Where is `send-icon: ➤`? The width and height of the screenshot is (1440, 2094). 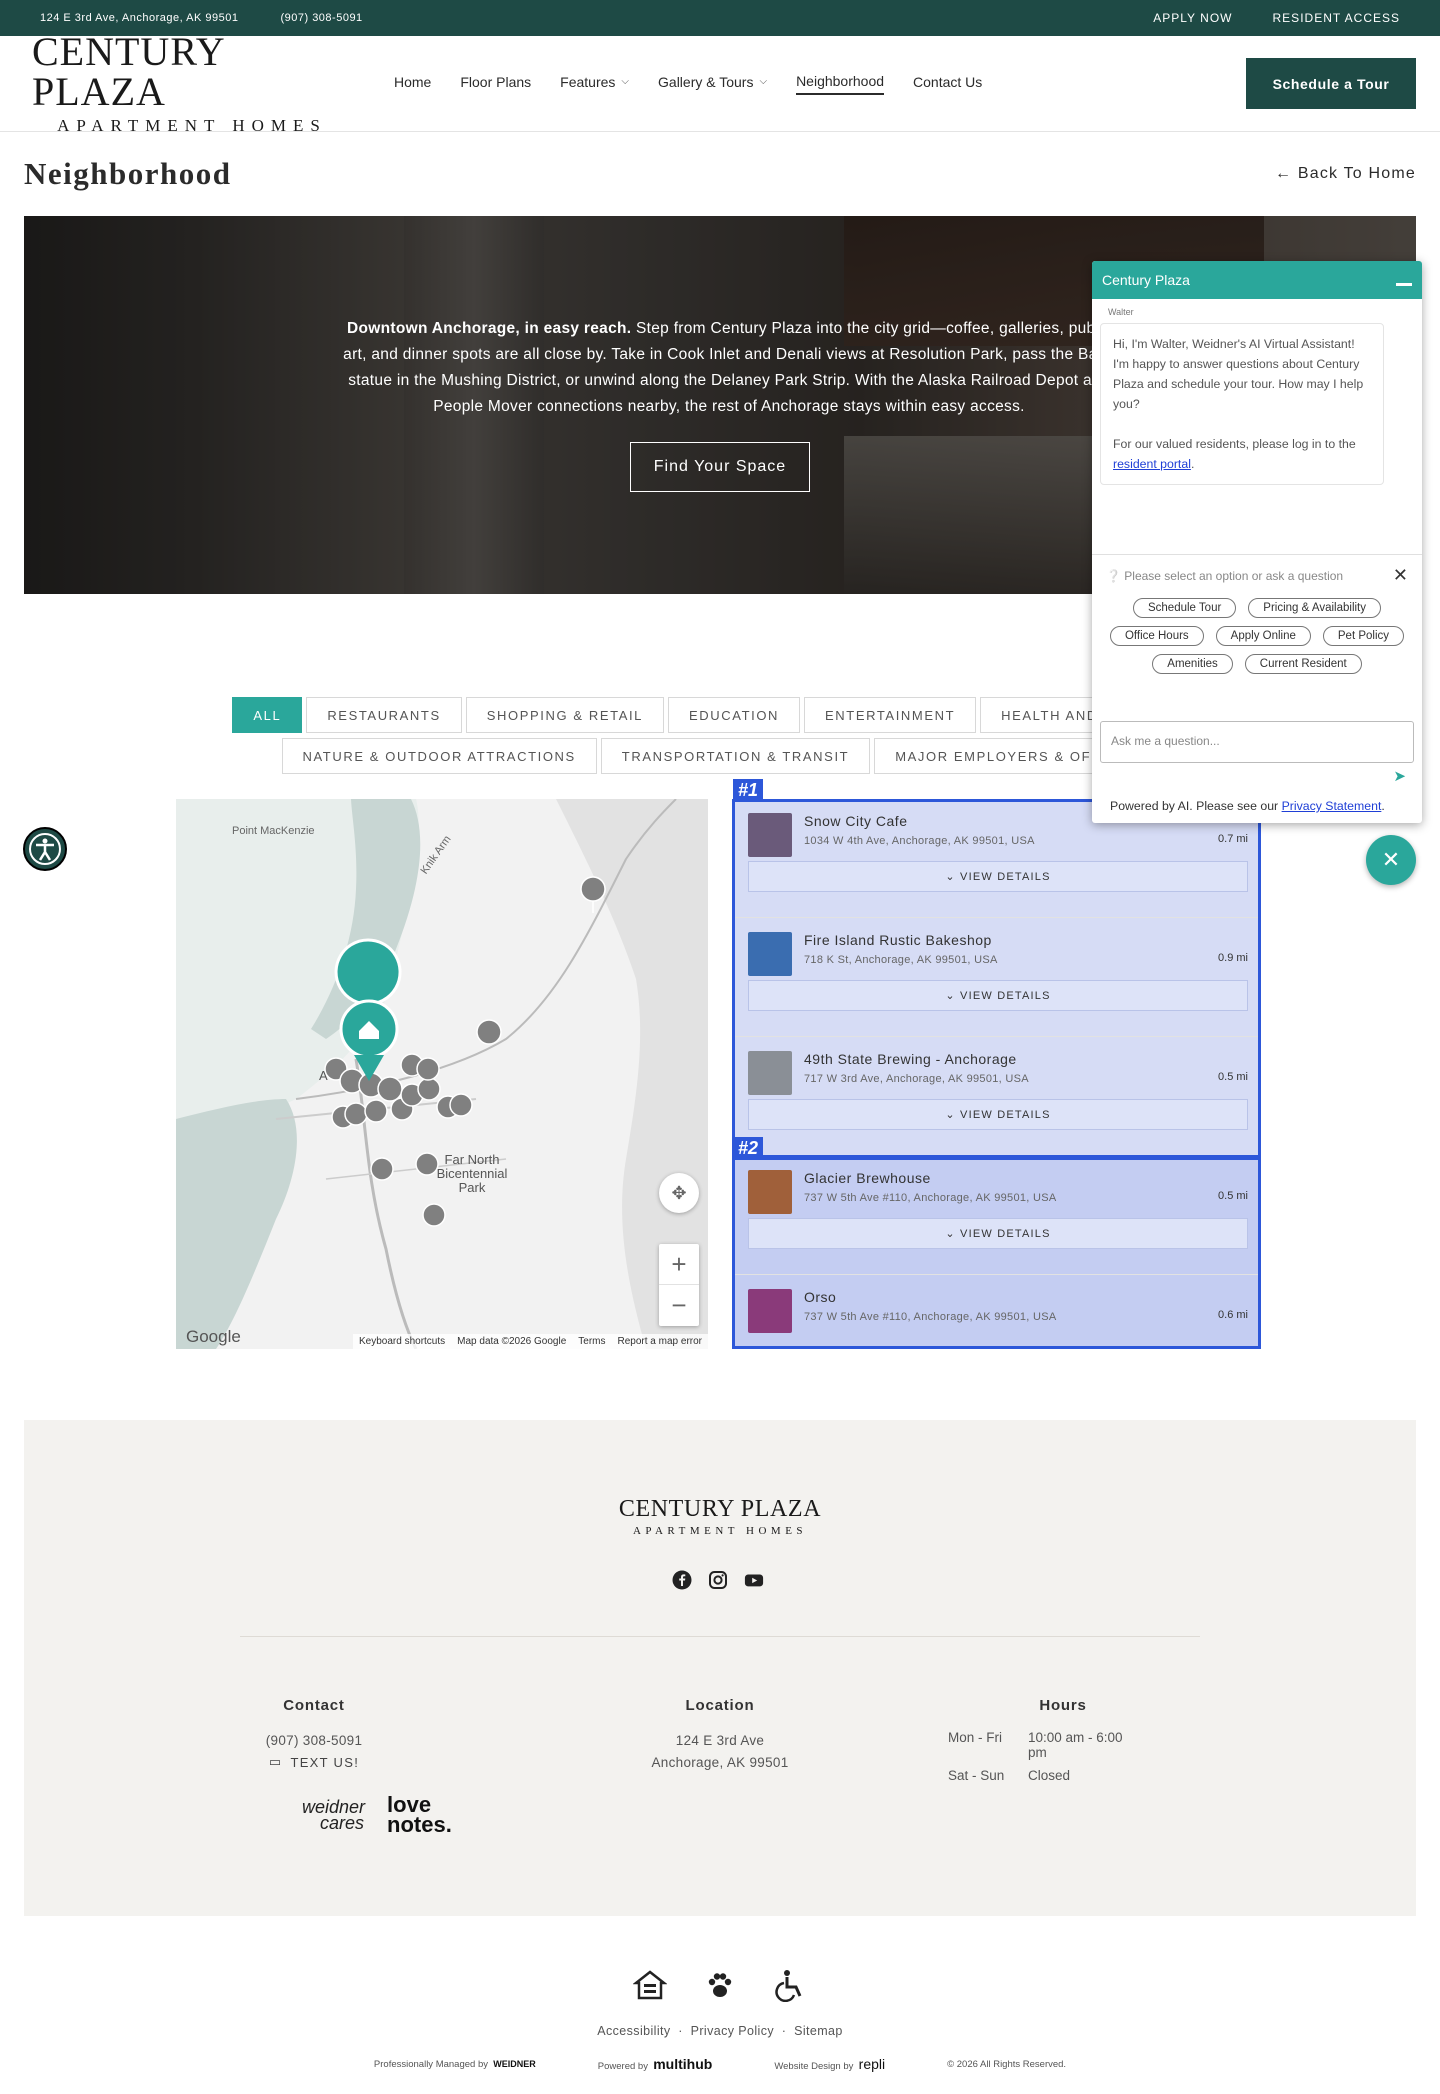
send-icon: ➤ is located at coordinates (1399, 776).